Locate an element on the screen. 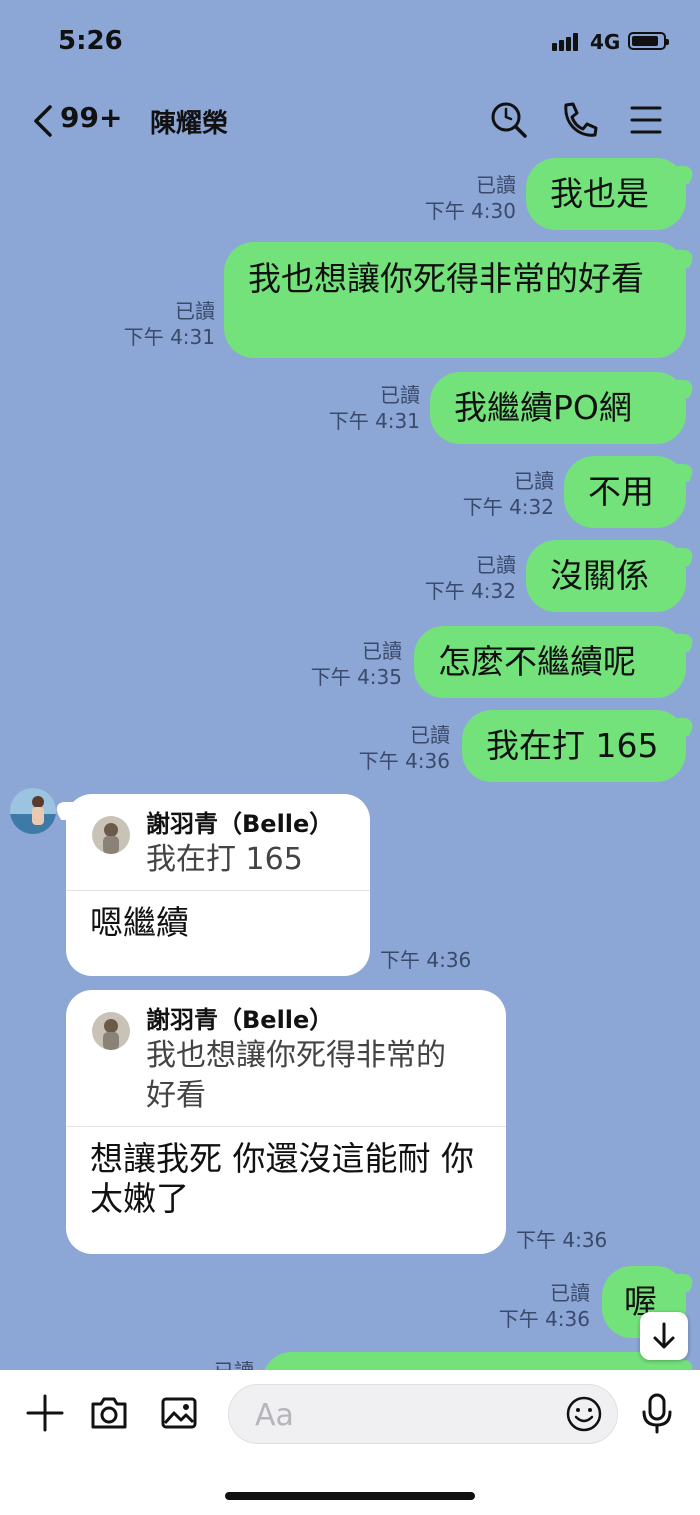  scroll-to-bottom-button is located at coordinates (664, 1336).